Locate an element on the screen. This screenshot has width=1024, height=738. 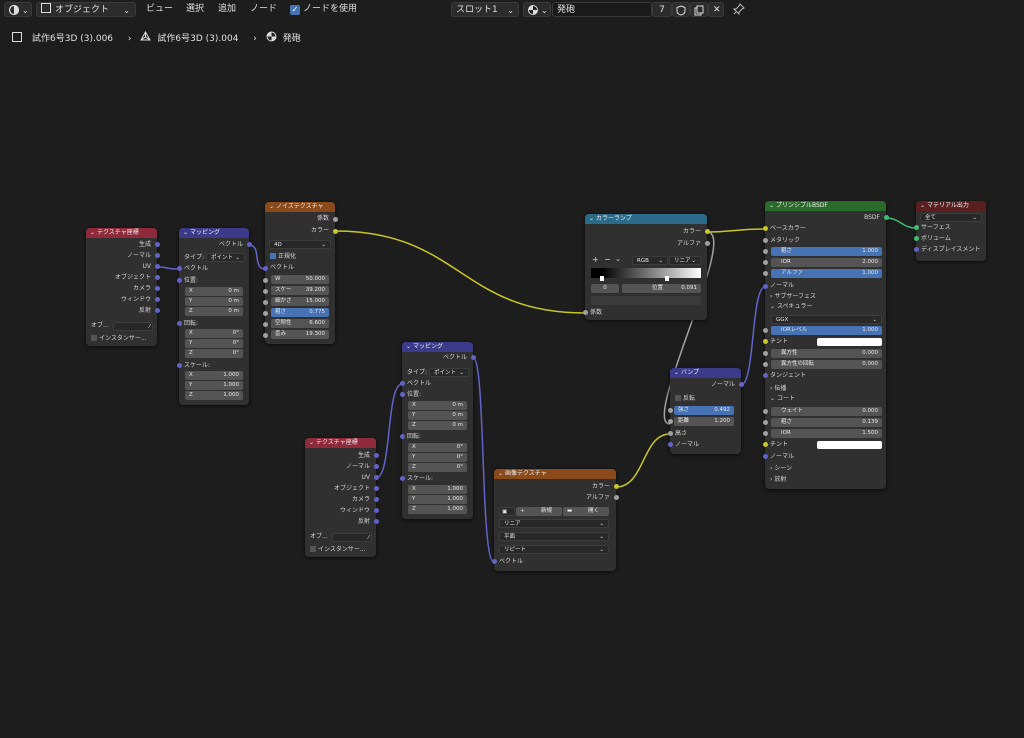
rotation-x: X 0° is located at coordinates (437, 447).